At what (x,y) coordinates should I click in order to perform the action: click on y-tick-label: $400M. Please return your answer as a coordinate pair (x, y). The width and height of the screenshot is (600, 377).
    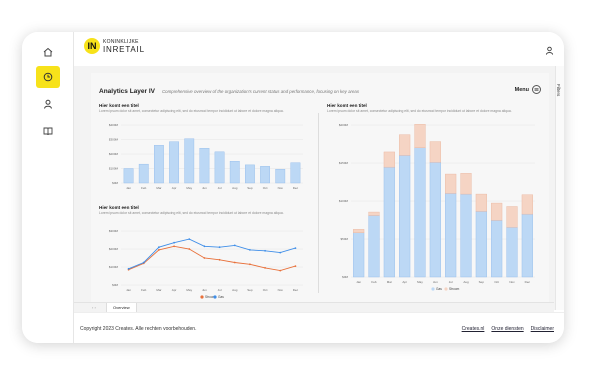
    Looking at the image, I should click on (114, 125).